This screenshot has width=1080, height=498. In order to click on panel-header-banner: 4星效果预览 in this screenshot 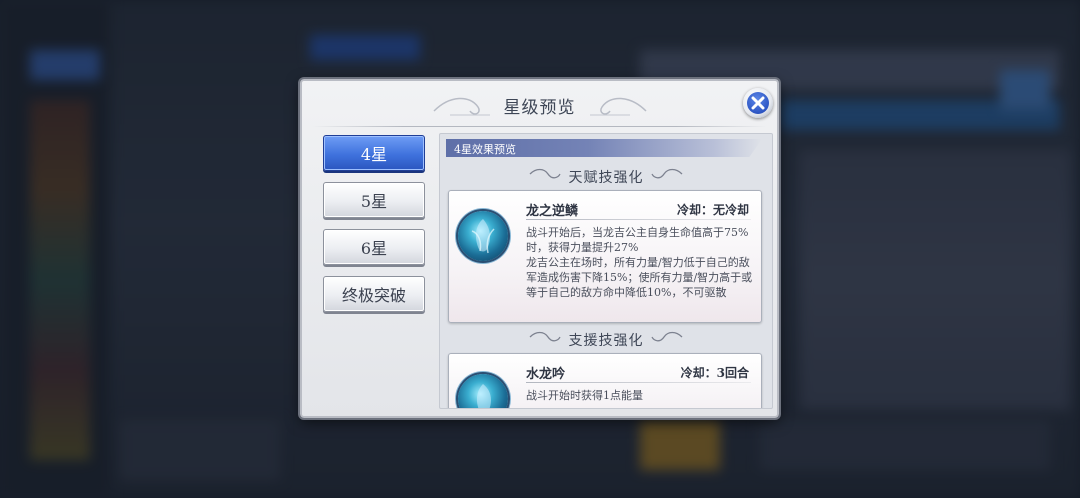, I will do `click(604, 148)`.